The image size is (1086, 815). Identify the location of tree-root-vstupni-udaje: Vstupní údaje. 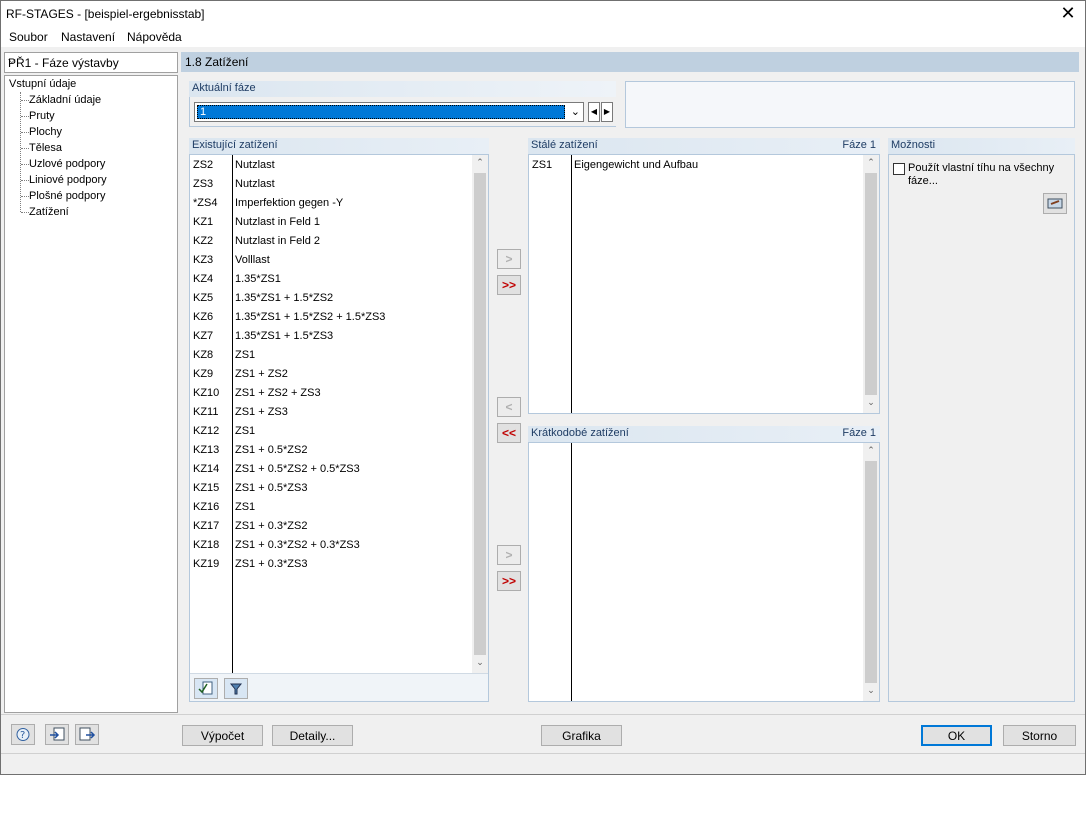
(42, 84).